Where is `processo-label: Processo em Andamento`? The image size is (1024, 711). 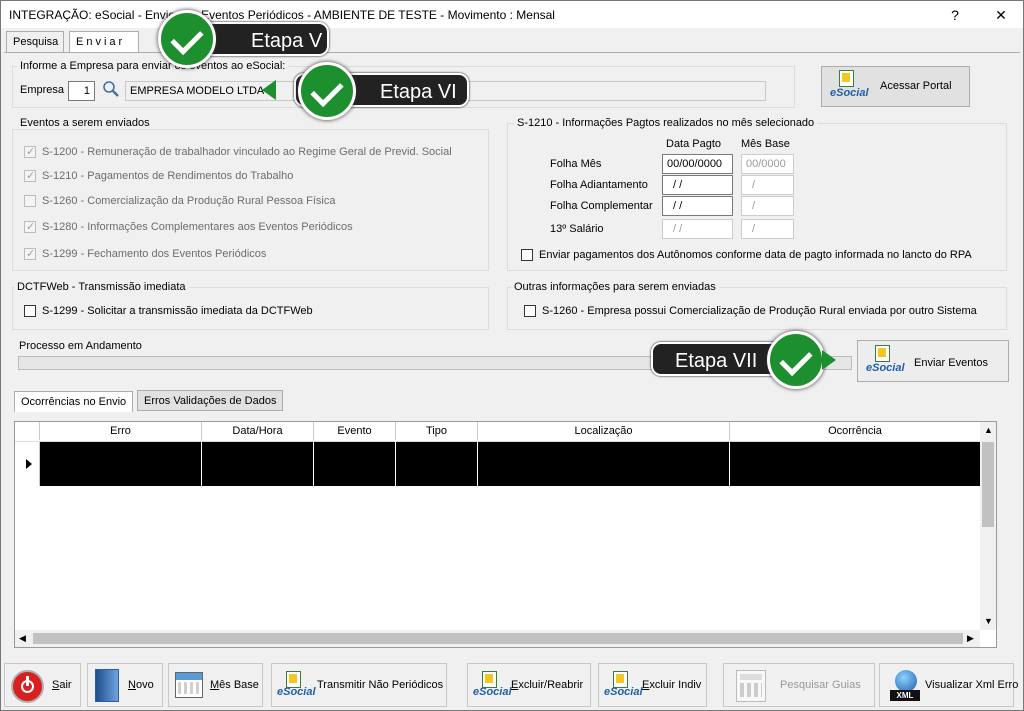
processo-label: Processo em Andamento is located at coordinates (80, 346).